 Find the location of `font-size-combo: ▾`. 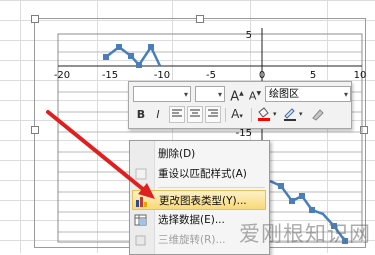

font-size-combo: ▾ is located at coordinates (210, 94).